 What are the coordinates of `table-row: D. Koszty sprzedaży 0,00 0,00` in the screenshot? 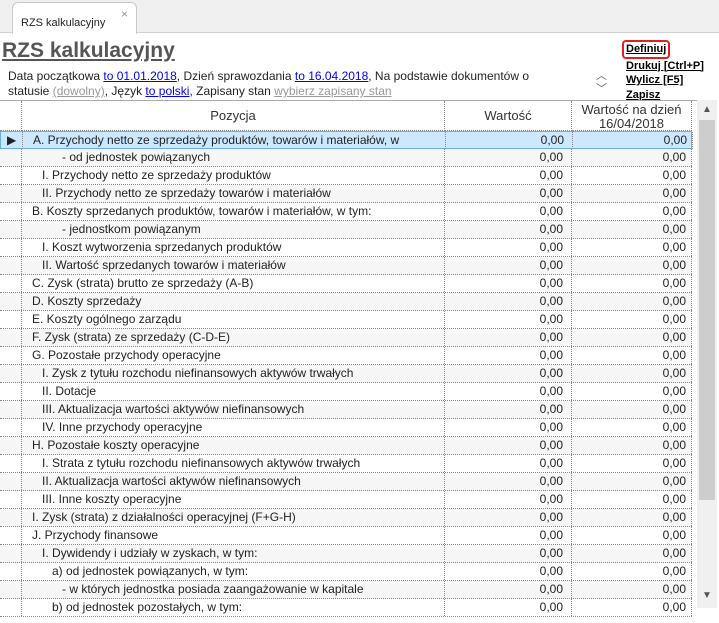 It's located at (346, 302).